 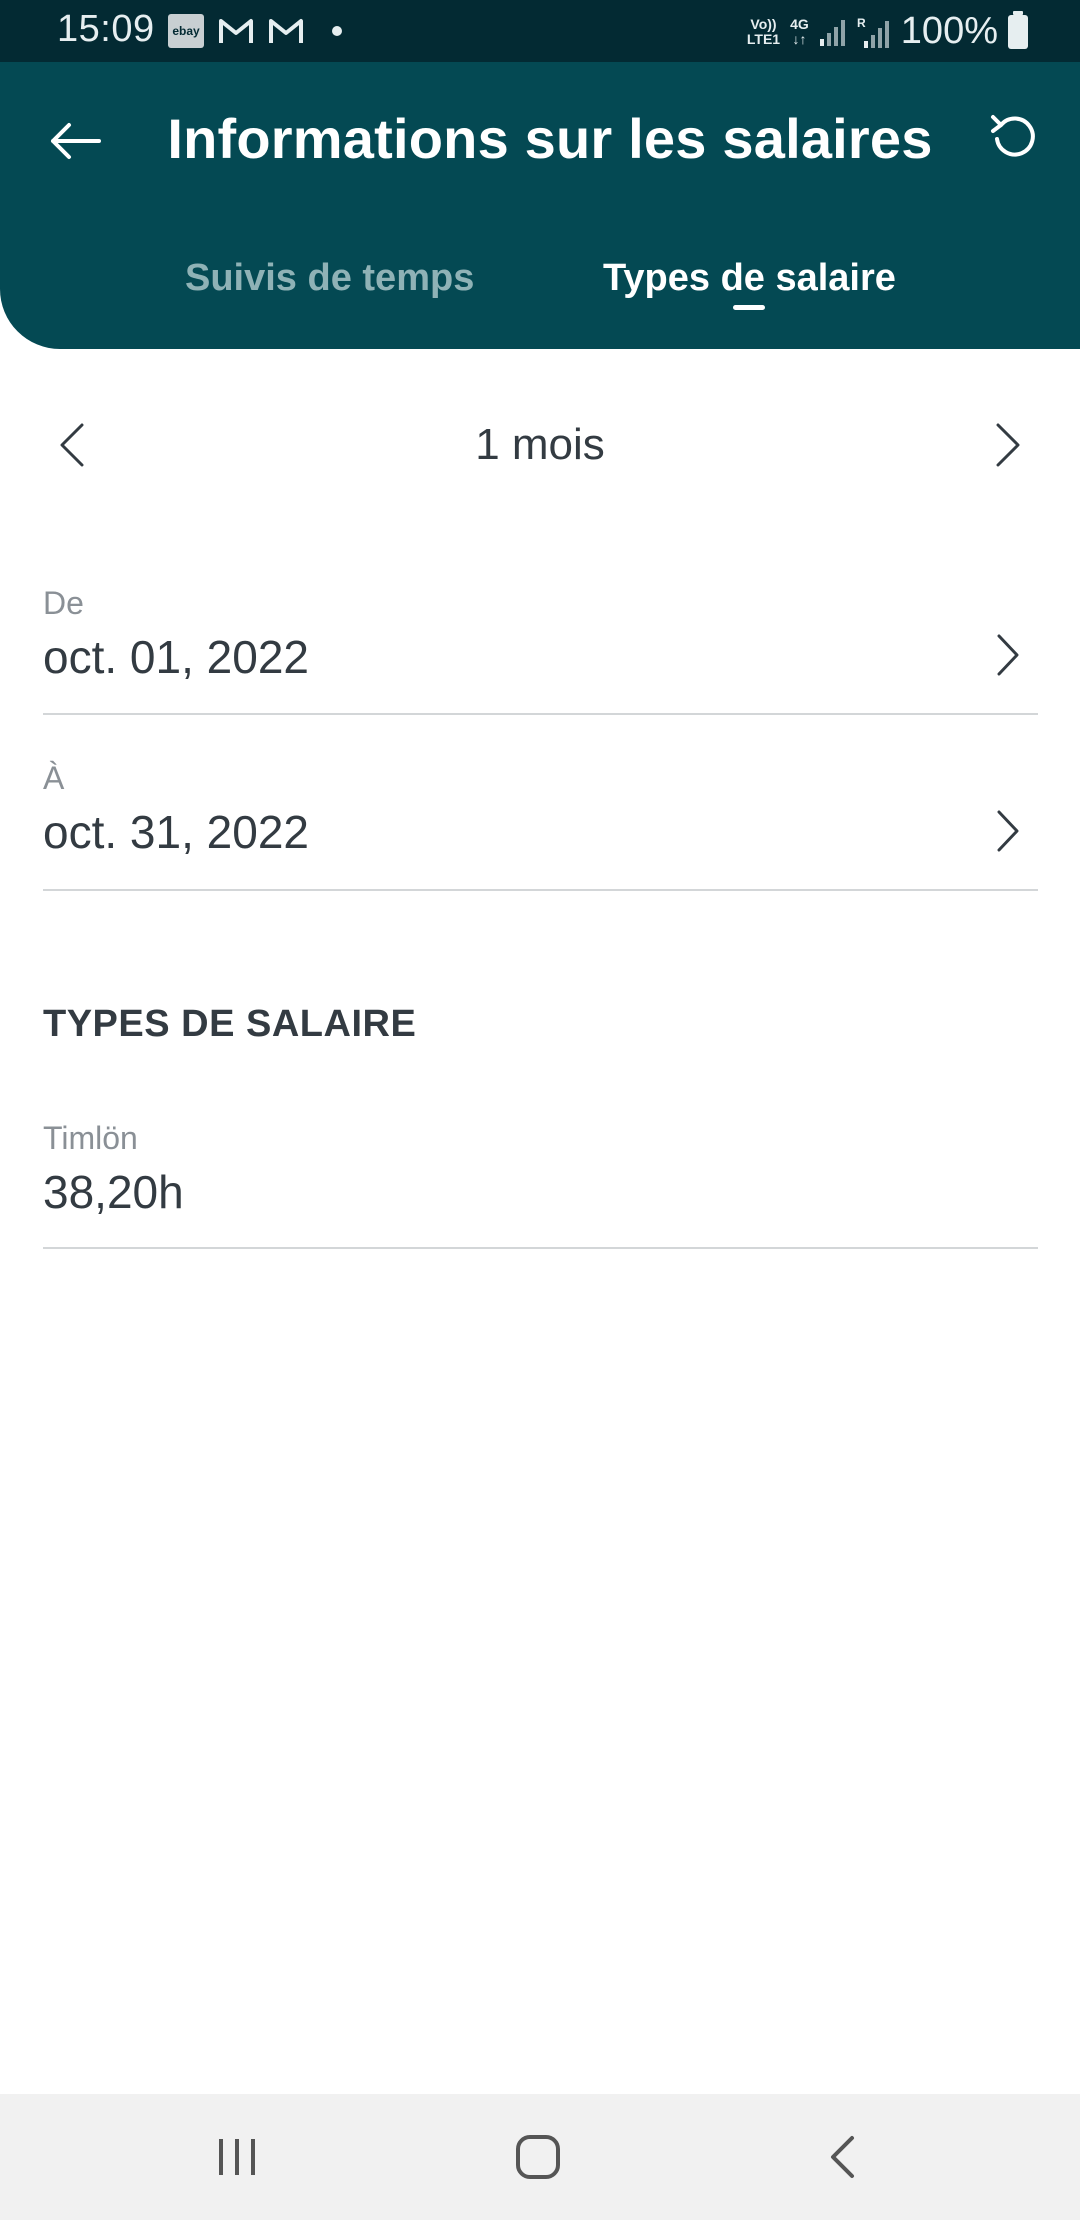 What do you see at coordinates (337, 31) in the screenshot?
I see `more-notifications-dot-icon` at bounding box center [337, 31].